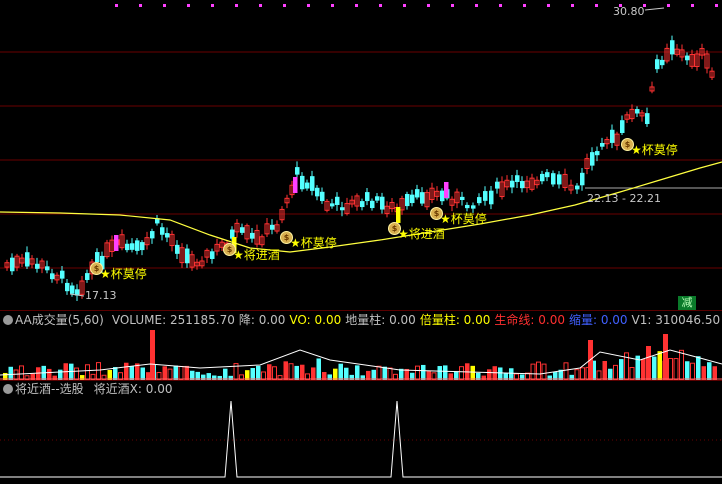 The image size is (722, 484). What do you see at coordinates (173, 320) in the screenshot?
I see `volume-indicator-0: VOLUME: 251185.70` at bounding box center [173, 320].